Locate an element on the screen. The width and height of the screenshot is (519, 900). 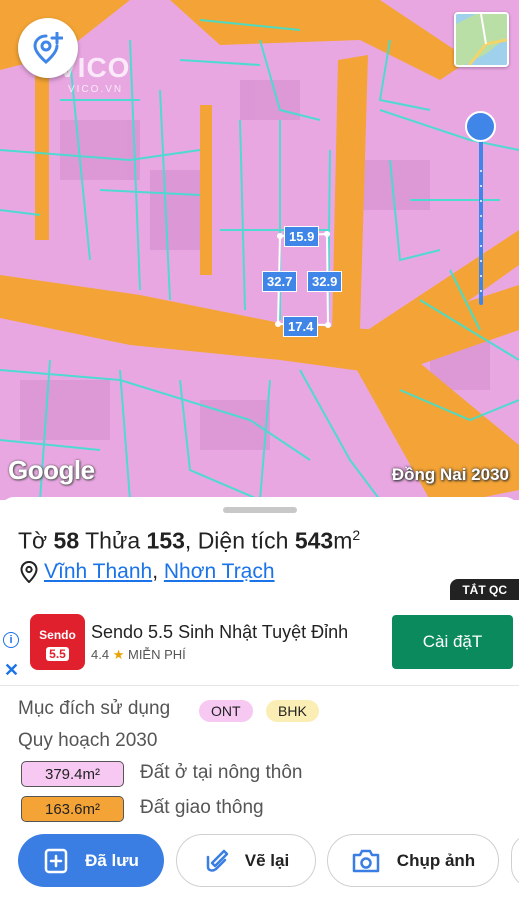
zone-name: Đất ở tại nông thôn is located at coordinates (221, 772).